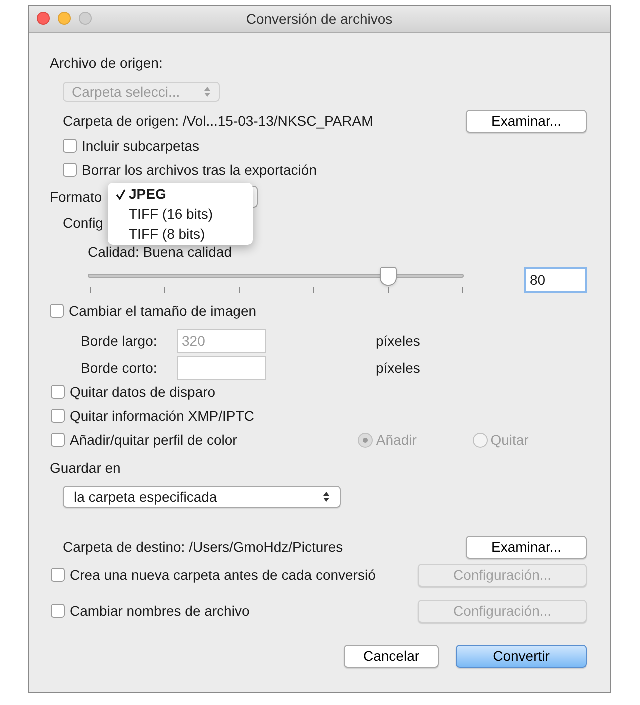 This screenshot has width=640, height=705. What do you see at coordinates (180, 214) in the screenshot?
I see `menu-item: TIFF (16 bits)` at bounding box center [180, 214].